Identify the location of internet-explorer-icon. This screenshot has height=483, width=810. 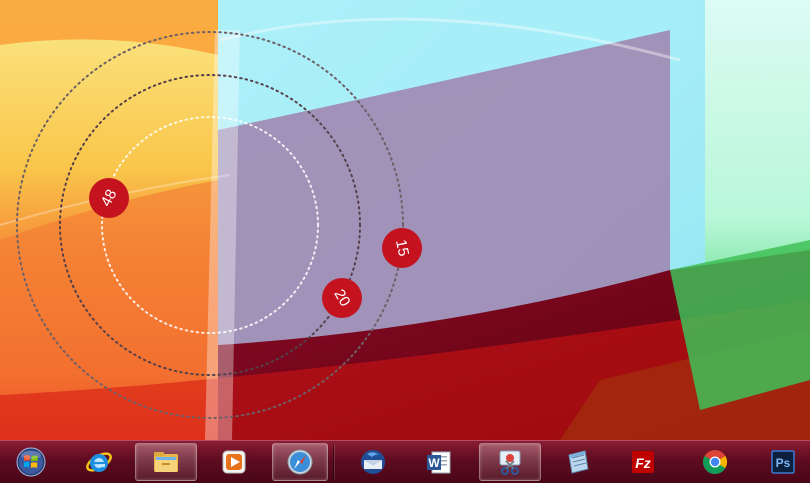
(99, 462).